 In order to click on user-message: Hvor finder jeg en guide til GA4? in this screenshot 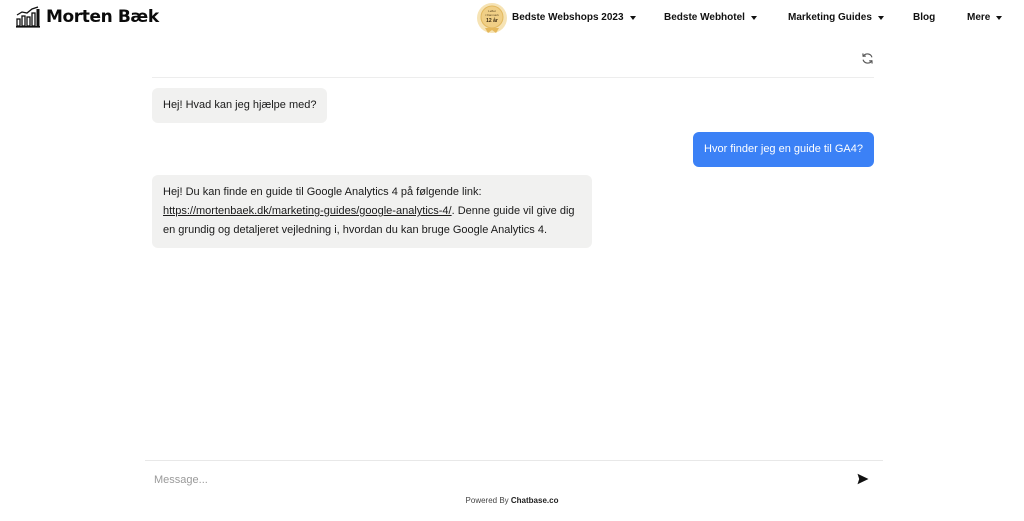, I will do `click(783, 149)`.